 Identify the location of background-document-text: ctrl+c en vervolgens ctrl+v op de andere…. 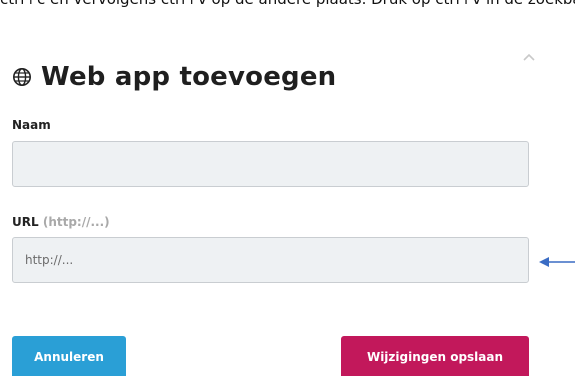
(287, 4).